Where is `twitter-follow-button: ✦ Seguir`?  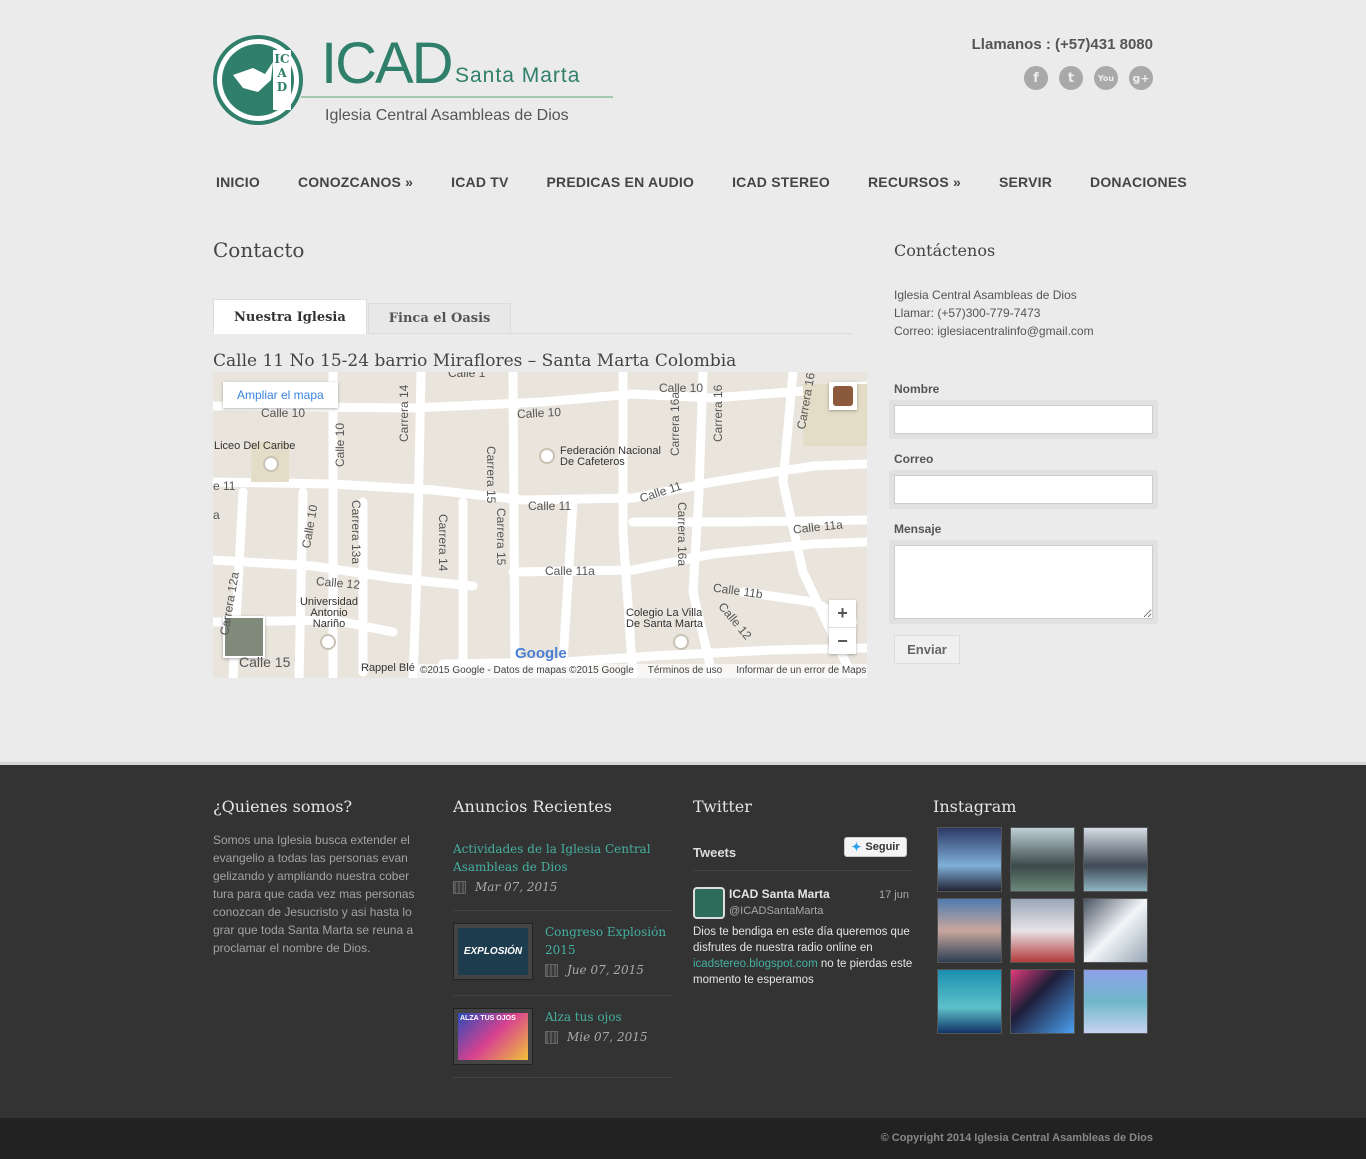 twitter-follow-button: ✦ Seguir is located at coordinates (875, 847).